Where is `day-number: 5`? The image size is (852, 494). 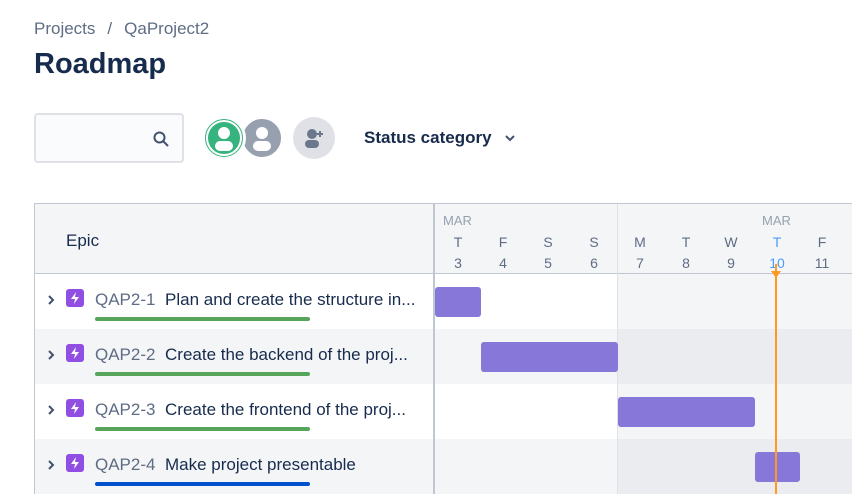 day-number: 5 is located at coordinates (548, 263).